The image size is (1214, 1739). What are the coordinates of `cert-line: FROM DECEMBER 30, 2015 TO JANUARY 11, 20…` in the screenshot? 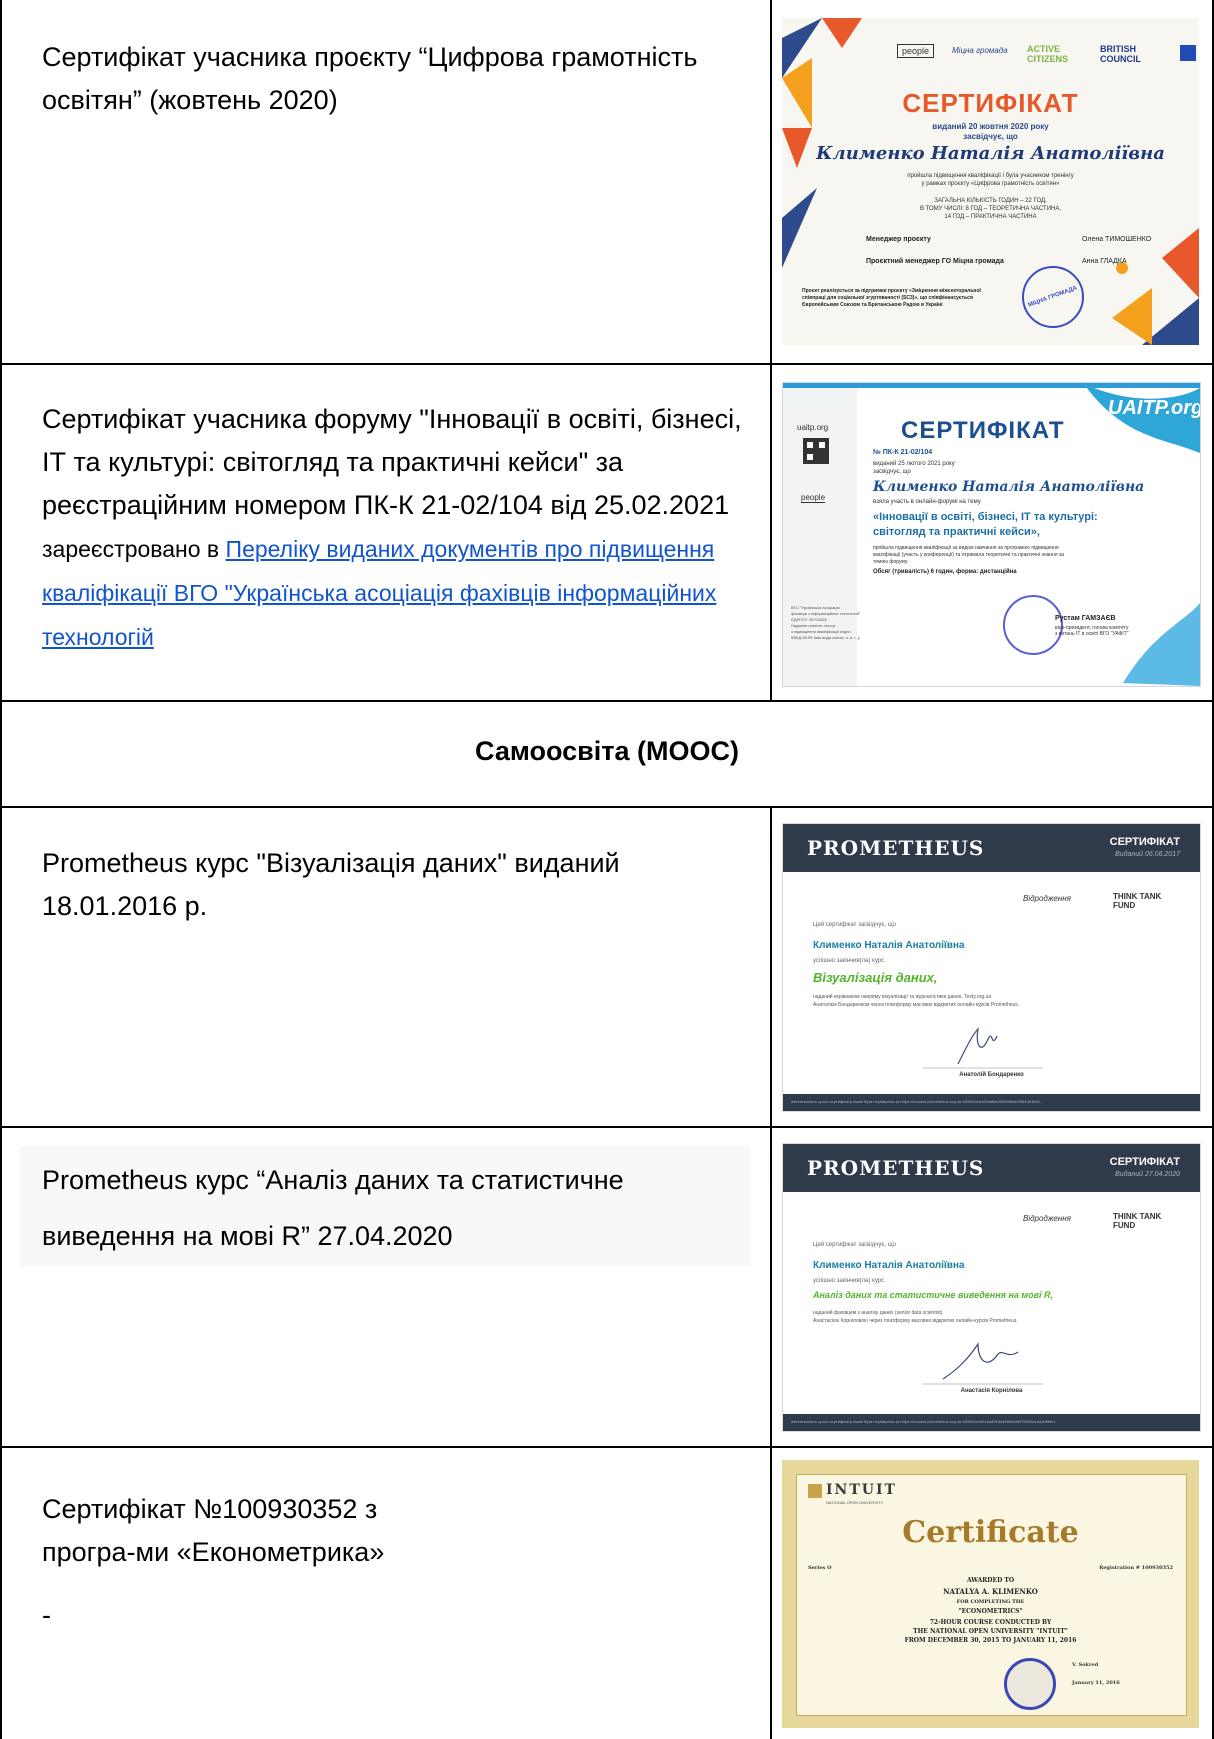 It's located at (990, 1640).